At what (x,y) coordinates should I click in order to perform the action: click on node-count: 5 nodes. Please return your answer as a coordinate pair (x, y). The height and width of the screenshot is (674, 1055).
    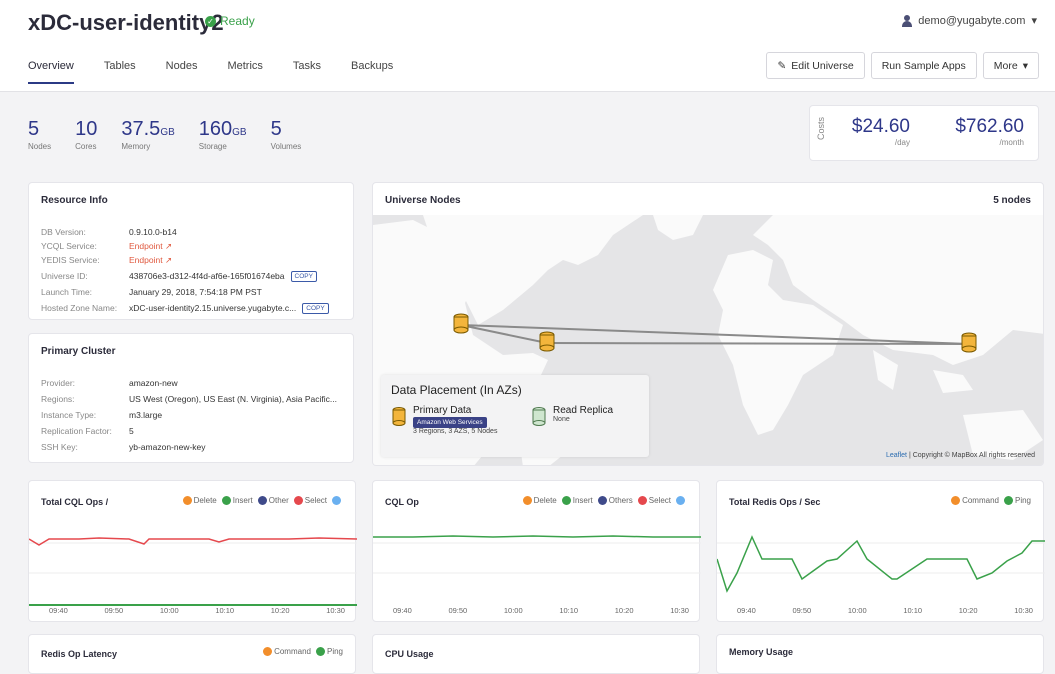
    Looking at the image, I should click on (1012, 200).